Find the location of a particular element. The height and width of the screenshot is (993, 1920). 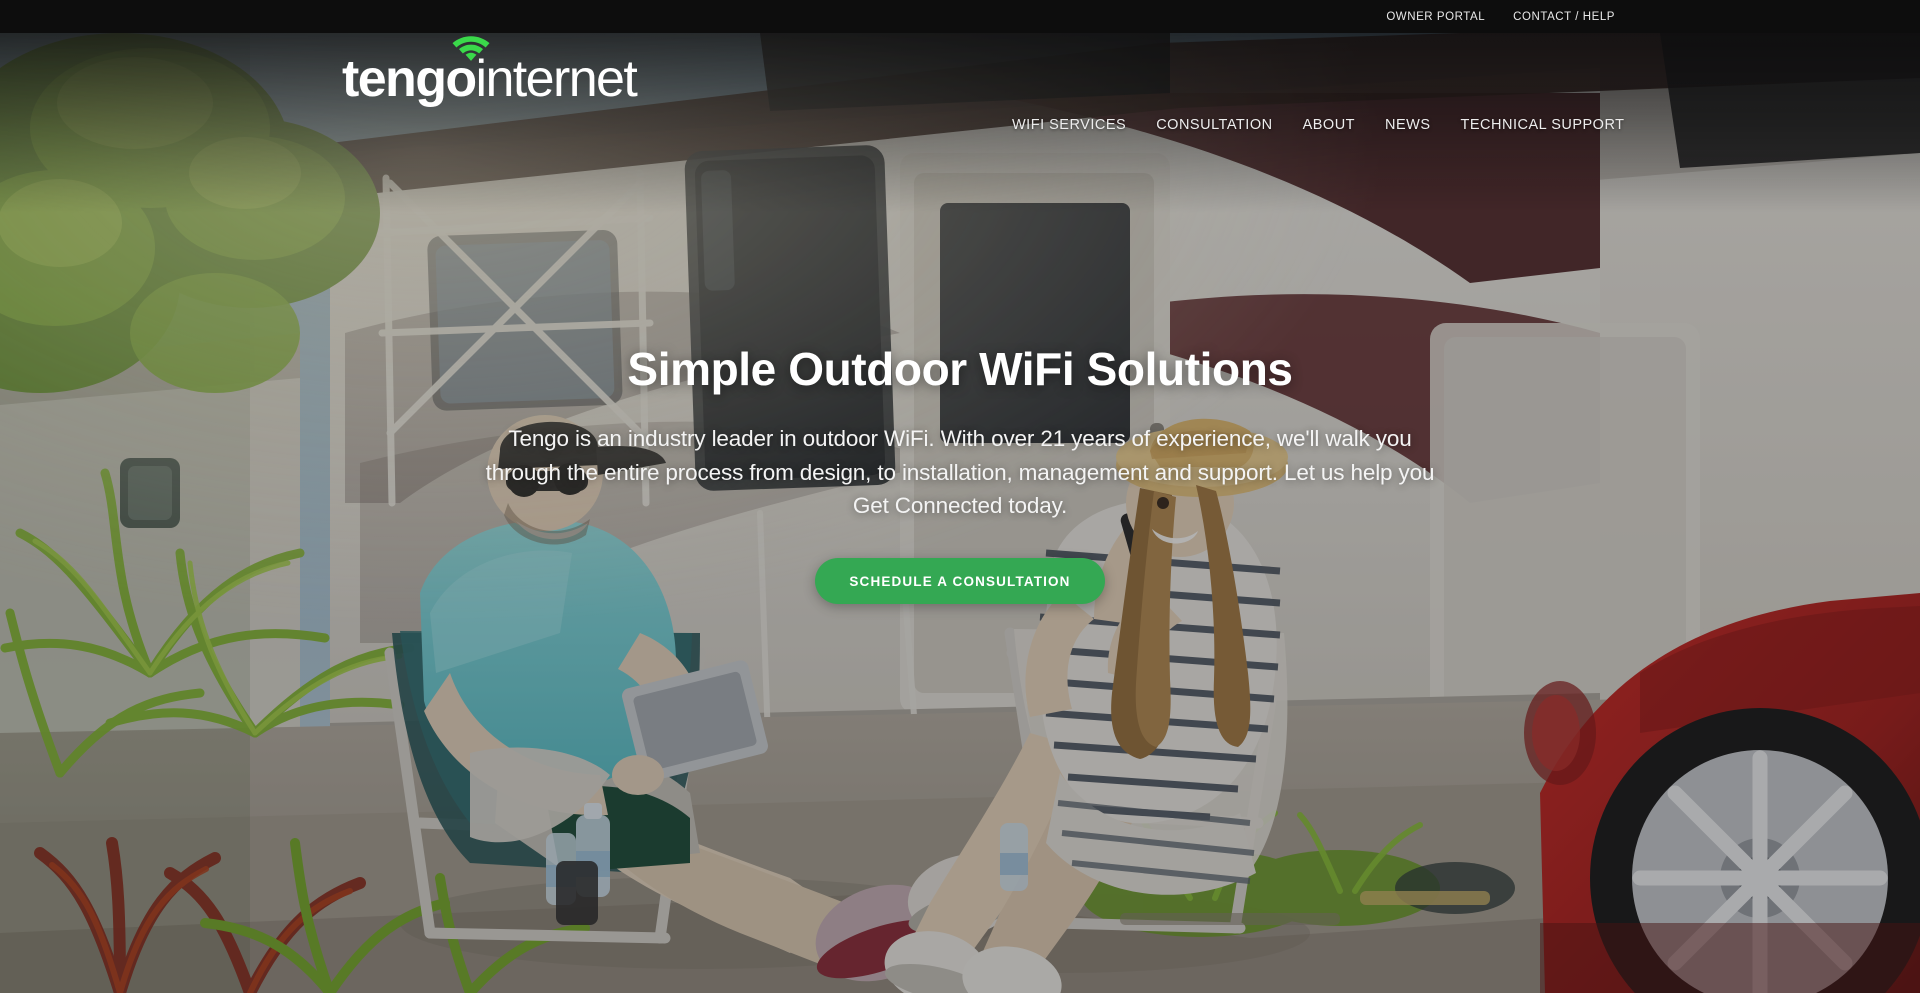

wifi-icon is located at coordinates (471, 48).